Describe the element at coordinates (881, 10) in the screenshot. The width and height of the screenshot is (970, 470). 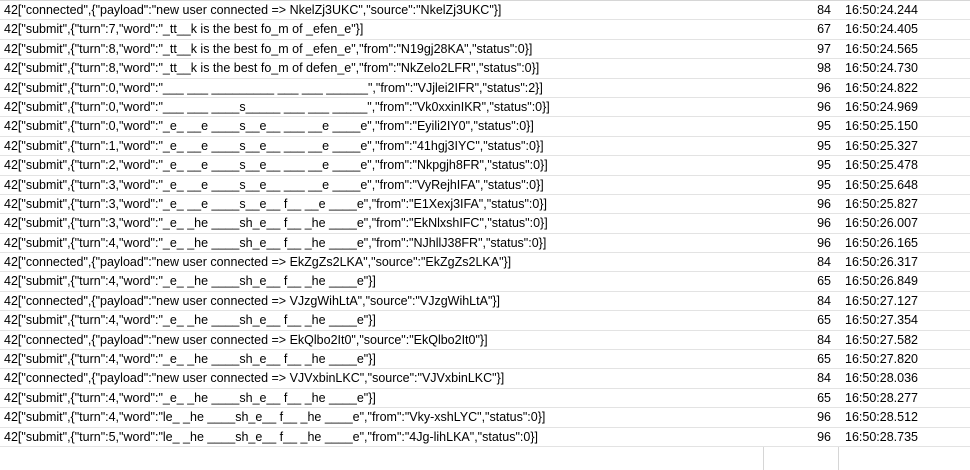
I see `frame-time-cell: 16:50:24.244` at that location.